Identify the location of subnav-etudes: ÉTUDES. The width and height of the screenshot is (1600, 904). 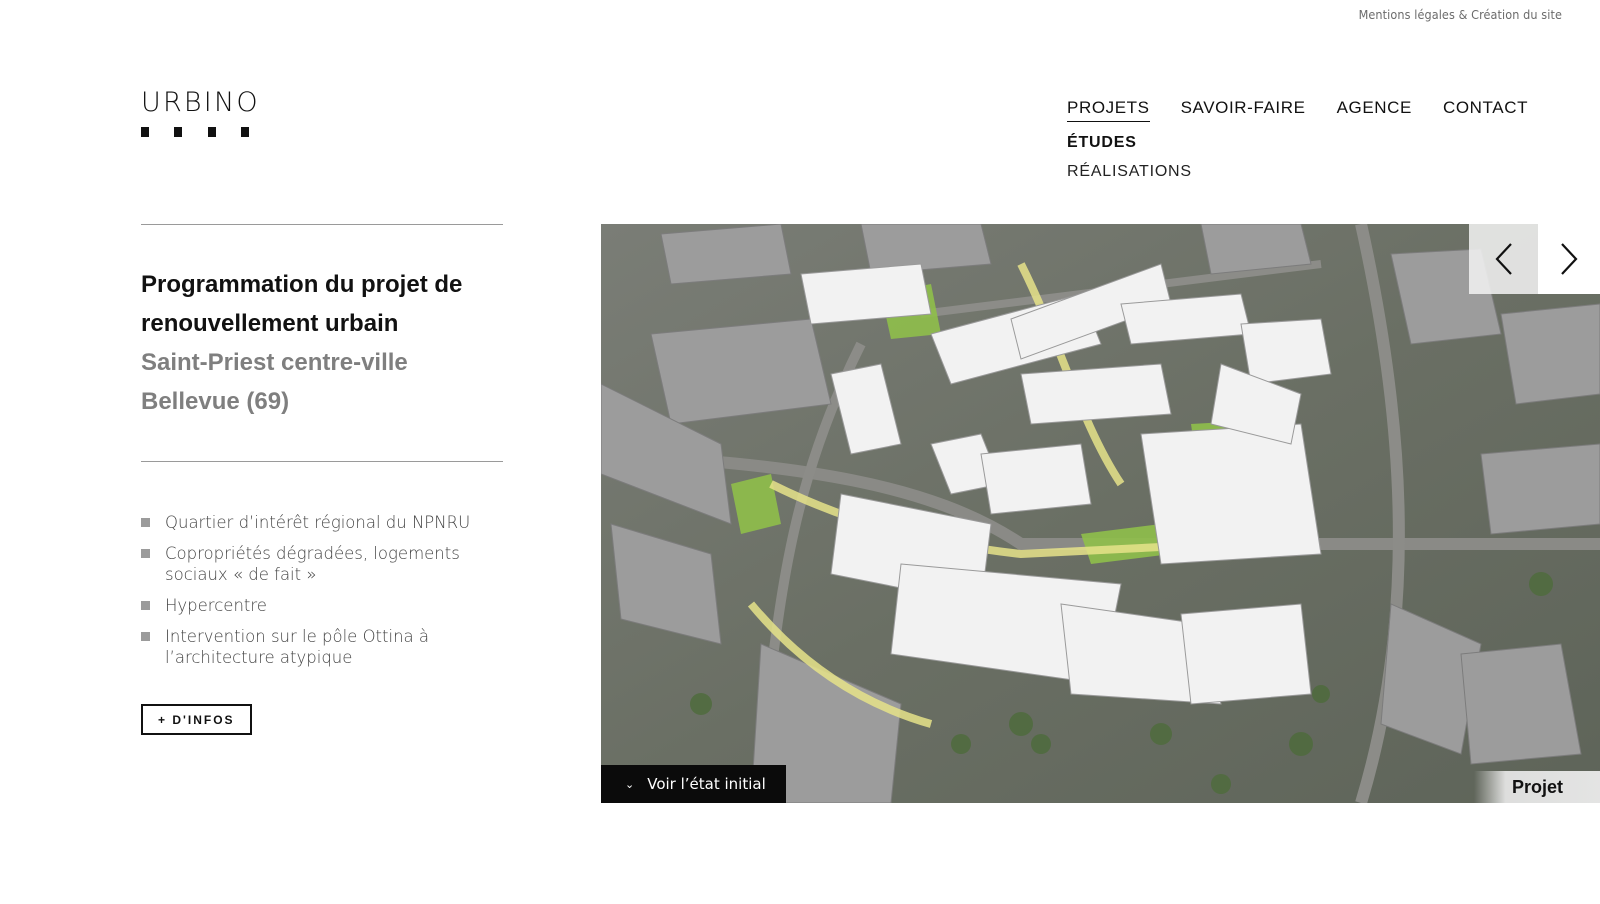
(1129, 143).